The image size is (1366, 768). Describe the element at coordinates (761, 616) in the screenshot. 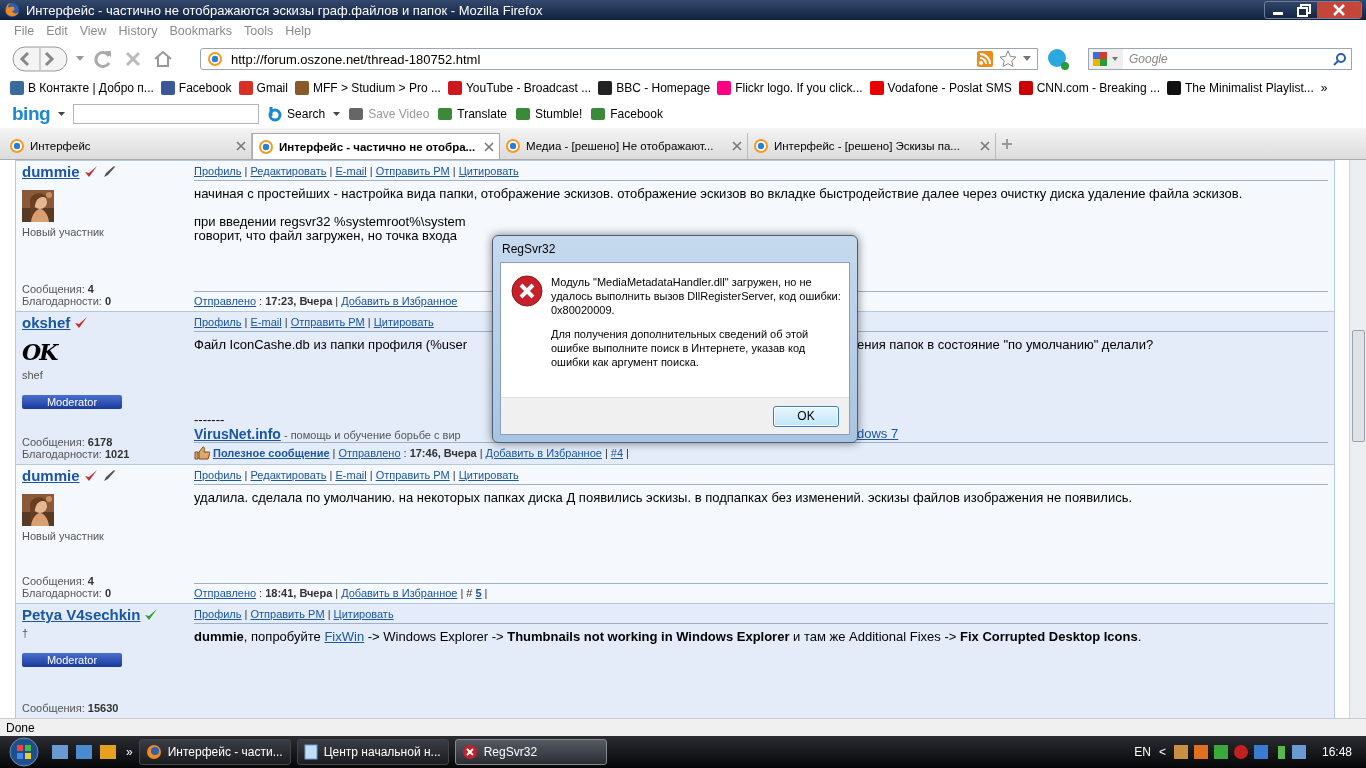

I see `post-actions: Профиль | Отправить PM | Цитировать` at that location.